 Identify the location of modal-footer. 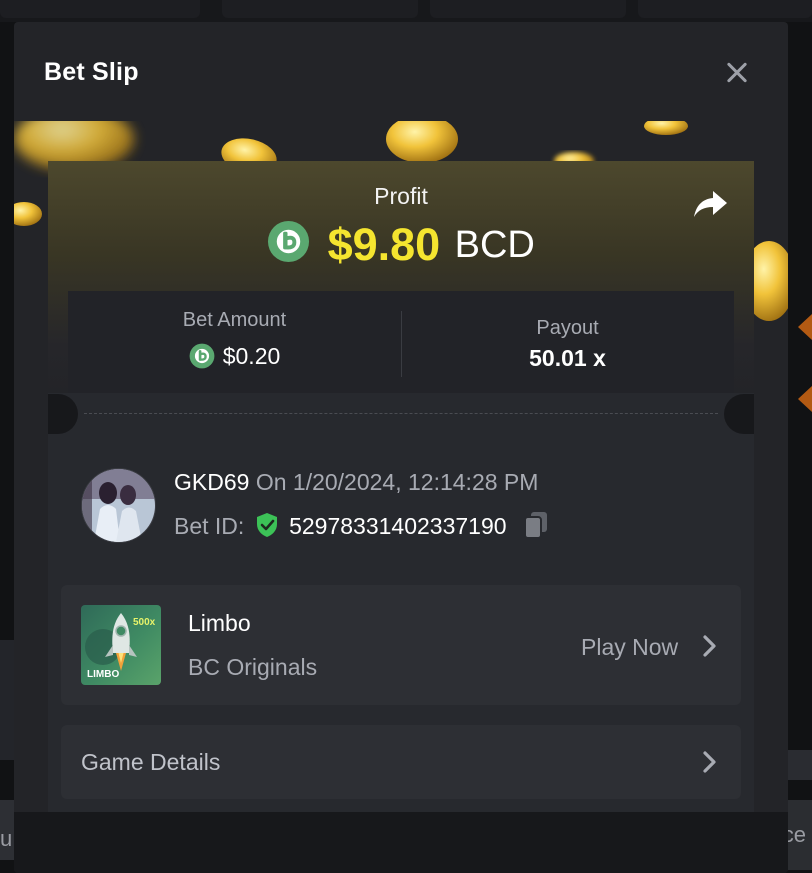
(401, 842).